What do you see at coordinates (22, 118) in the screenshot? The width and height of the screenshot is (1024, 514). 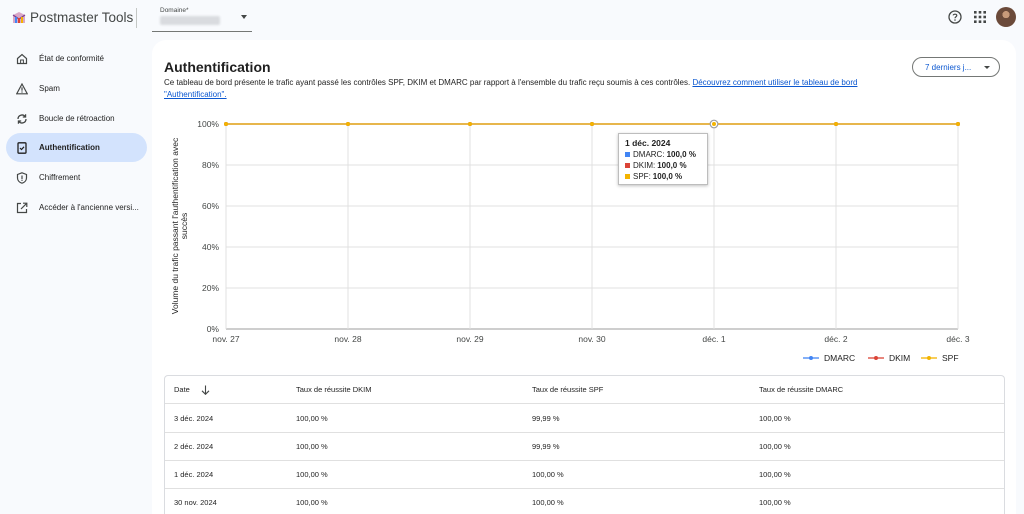 I see `sync-icon` at bounding box center [22, 118].